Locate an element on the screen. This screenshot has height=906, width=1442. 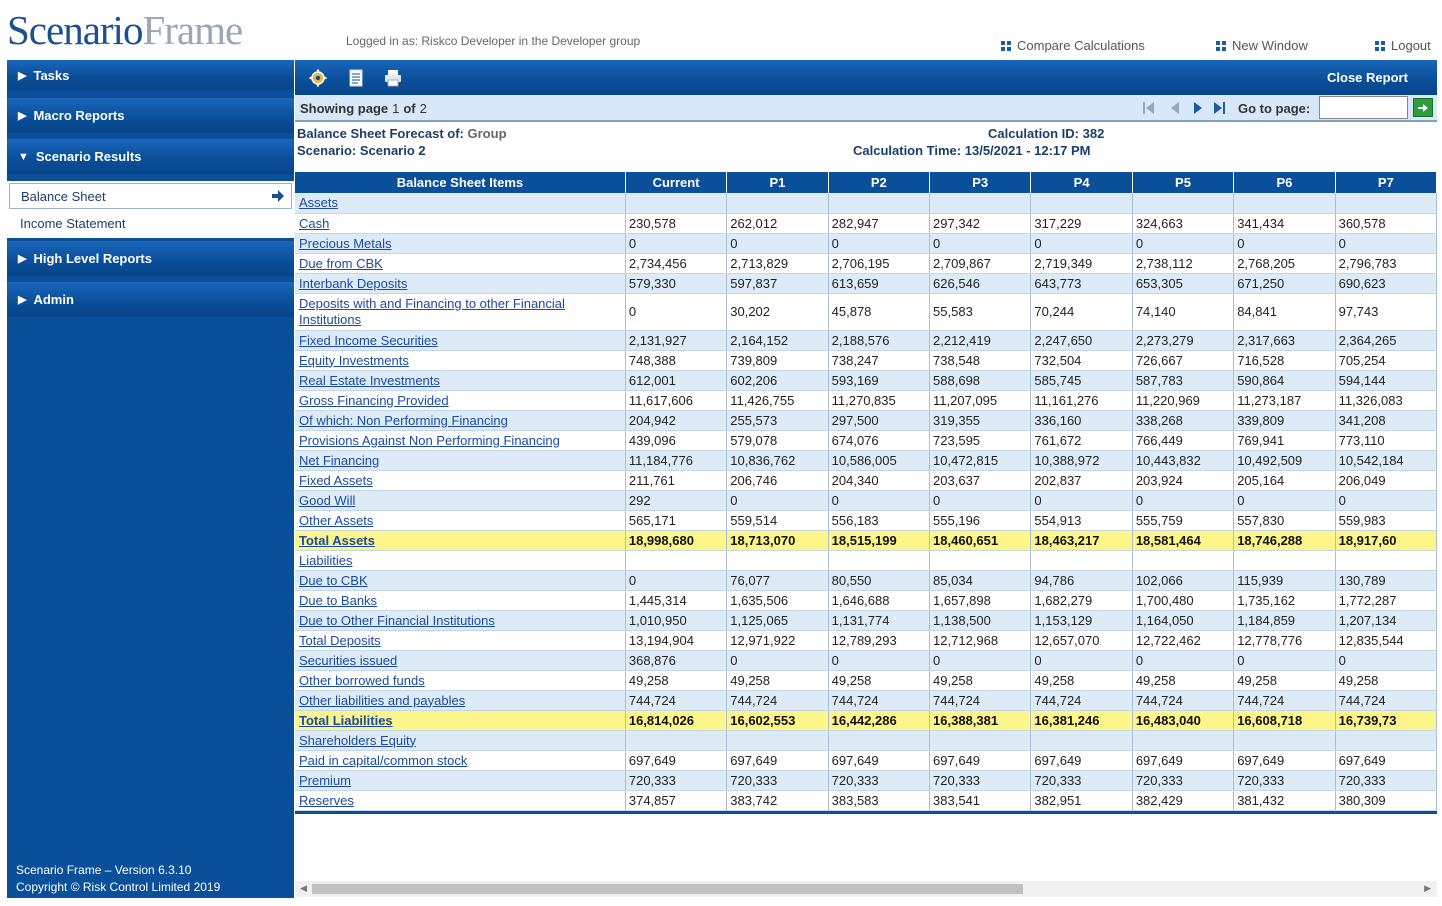
row-item-link: Interbank Deposits is located at coordinates (353, 283).